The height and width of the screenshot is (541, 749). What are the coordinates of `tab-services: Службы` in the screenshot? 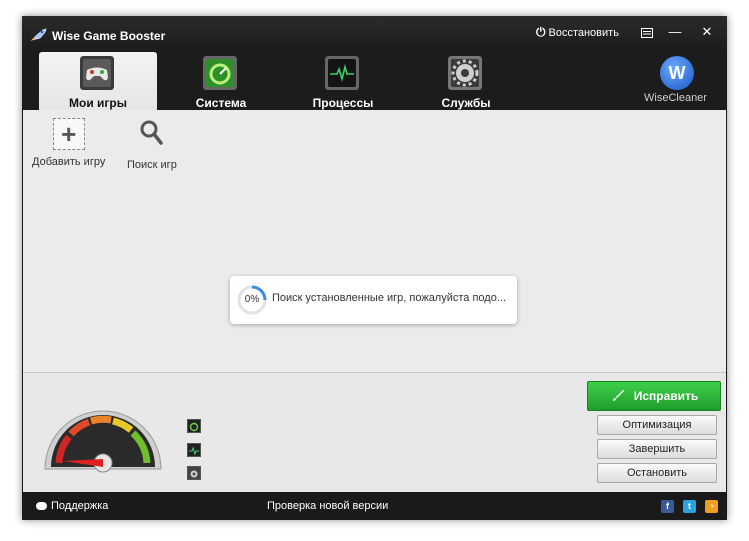 It's located at (466, 81).